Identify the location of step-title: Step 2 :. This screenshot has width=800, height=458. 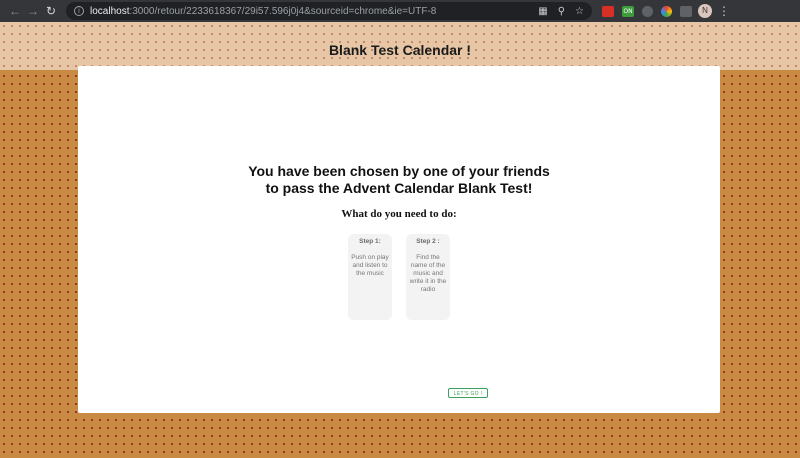
(428, 241).